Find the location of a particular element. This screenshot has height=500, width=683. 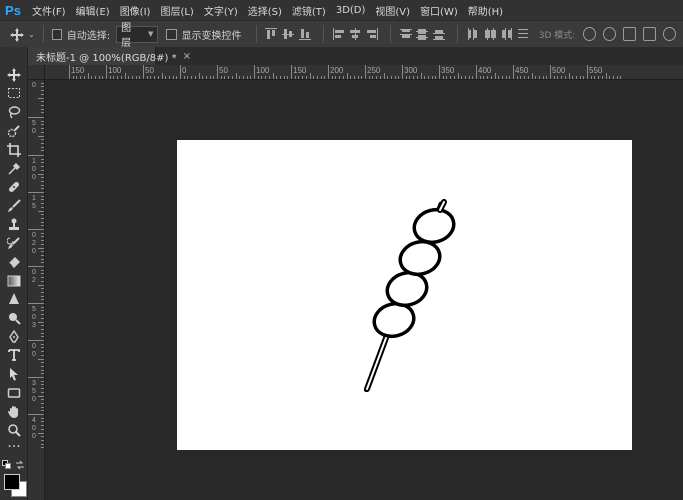

zoom-tool-icon is located at coordinates (14, 430).